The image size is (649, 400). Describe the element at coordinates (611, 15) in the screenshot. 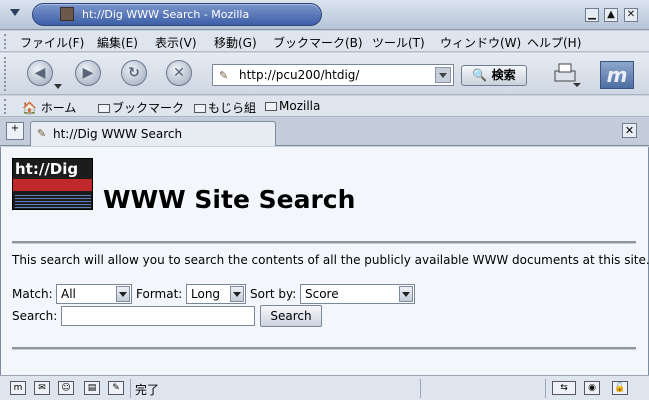

I see `maximize-button: ▲` at that location.